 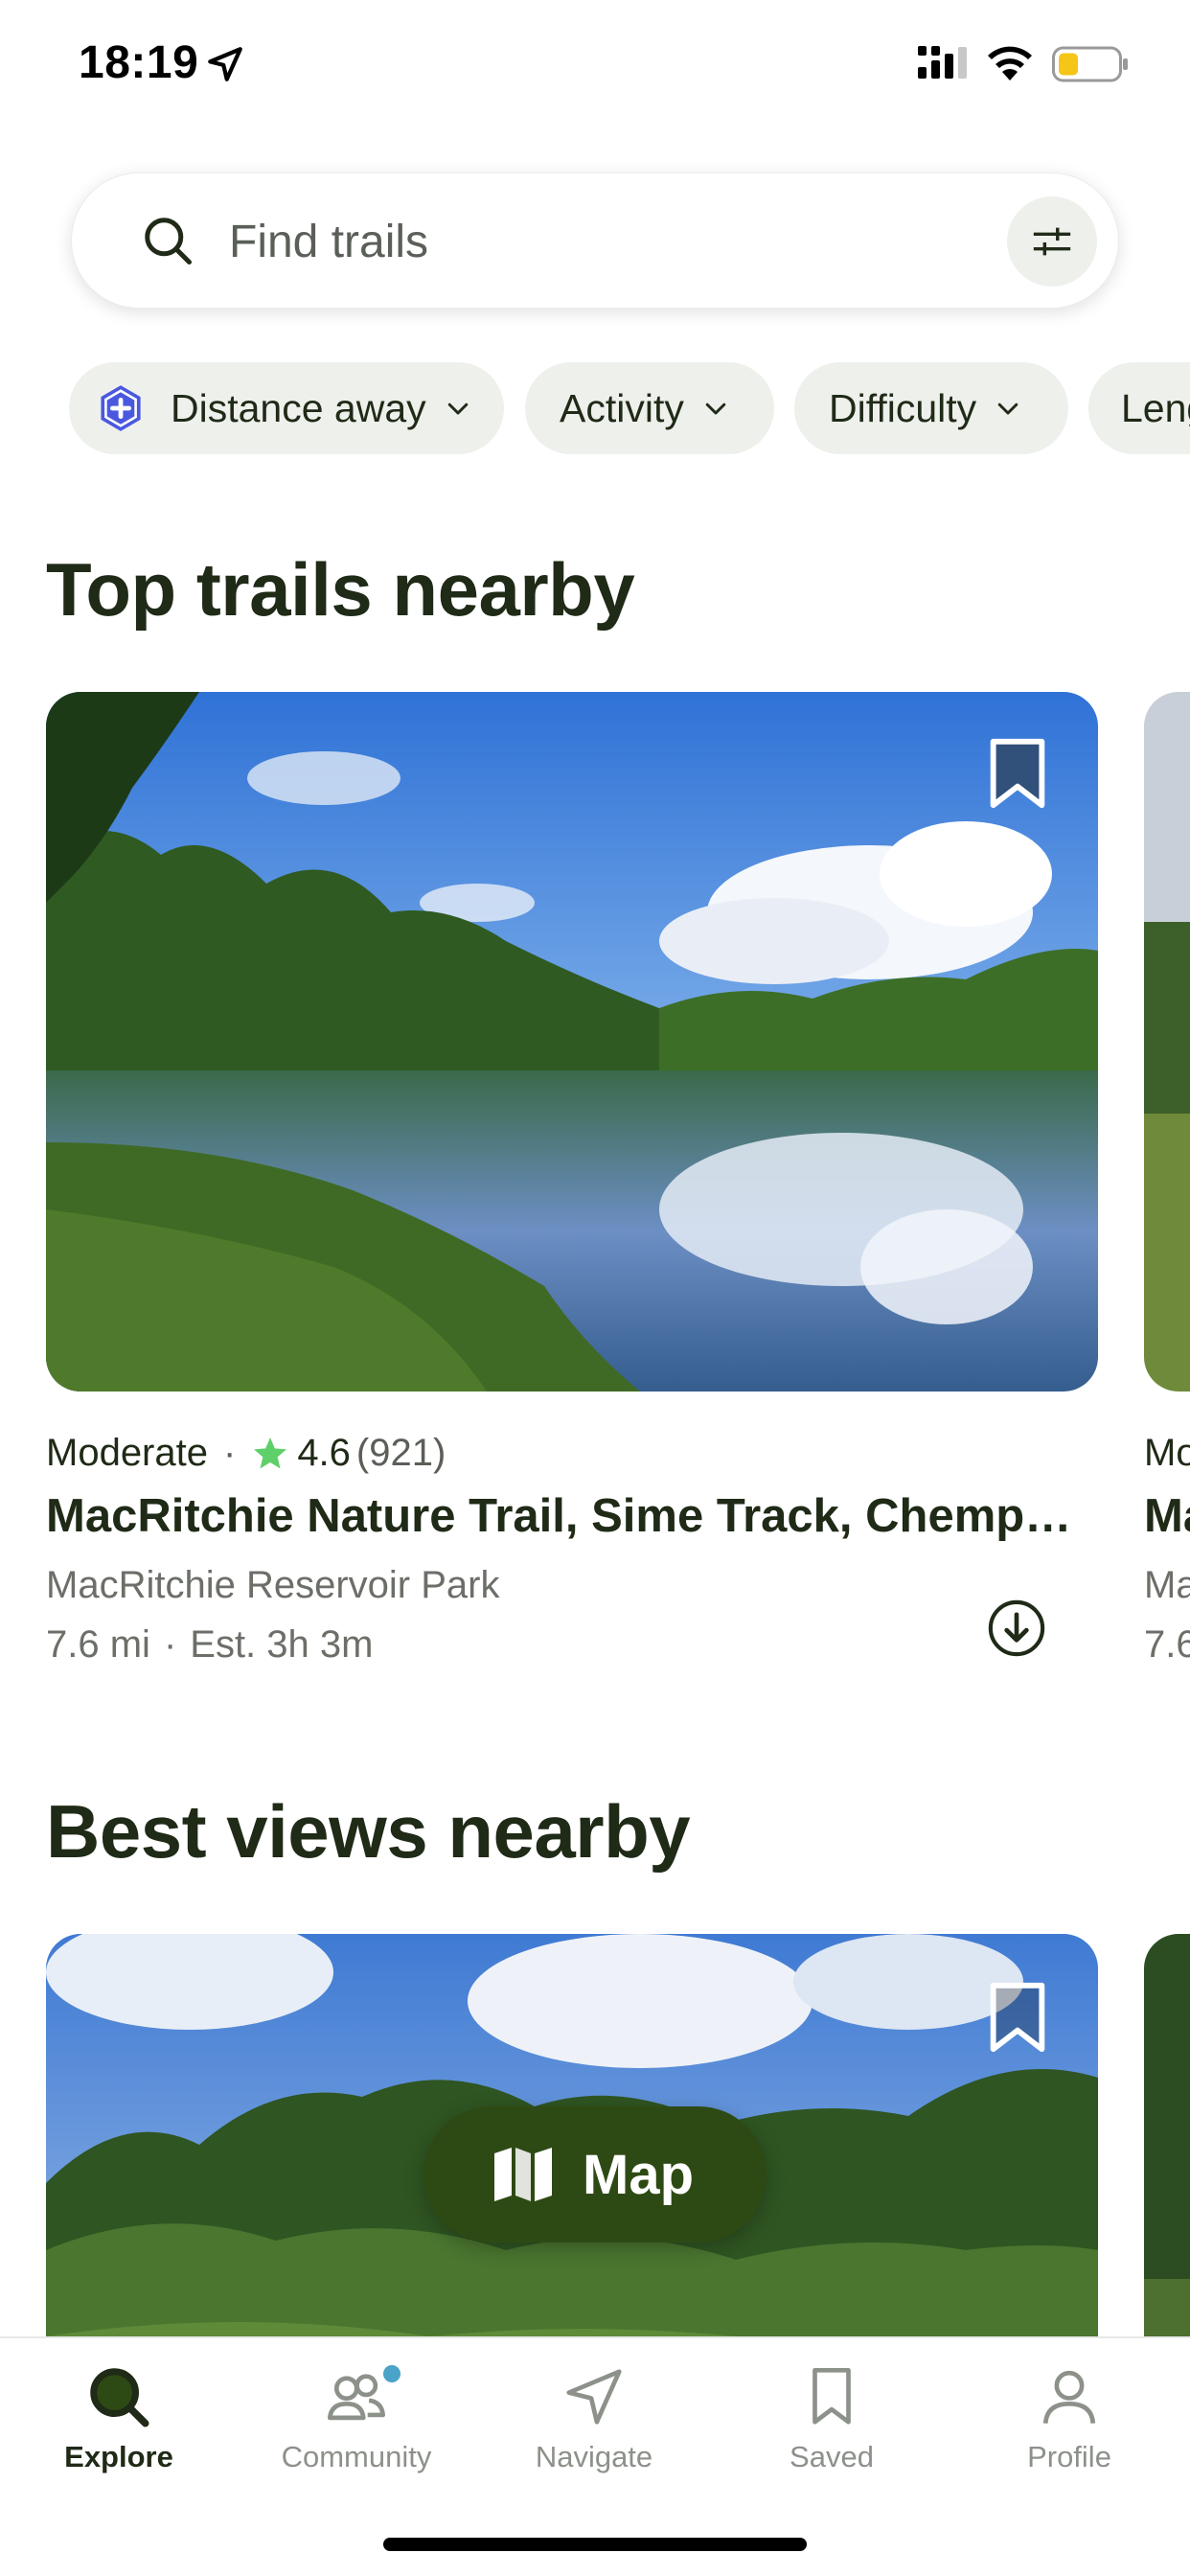 What do you see at coordinates (401, 1453) in the screenshot?
I see `review-count: (921)` at bounding box center [401, 1453].